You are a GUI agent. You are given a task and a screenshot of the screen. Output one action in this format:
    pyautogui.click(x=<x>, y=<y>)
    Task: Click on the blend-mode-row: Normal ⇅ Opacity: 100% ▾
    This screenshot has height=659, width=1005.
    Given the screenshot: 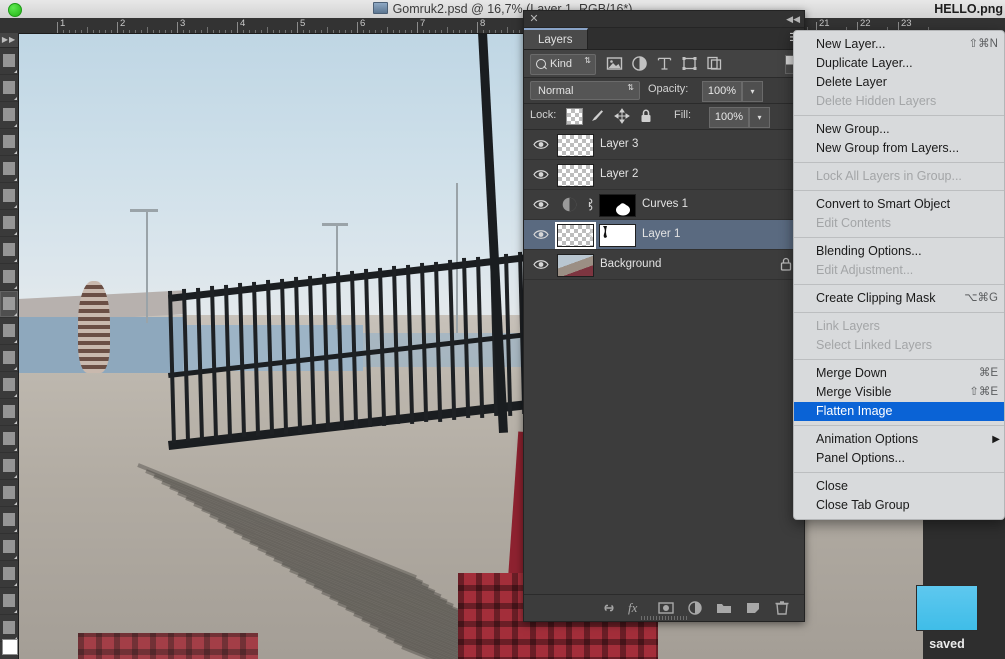 What is the action you would take?
    pyautogui.click(x=664, y=91)
    